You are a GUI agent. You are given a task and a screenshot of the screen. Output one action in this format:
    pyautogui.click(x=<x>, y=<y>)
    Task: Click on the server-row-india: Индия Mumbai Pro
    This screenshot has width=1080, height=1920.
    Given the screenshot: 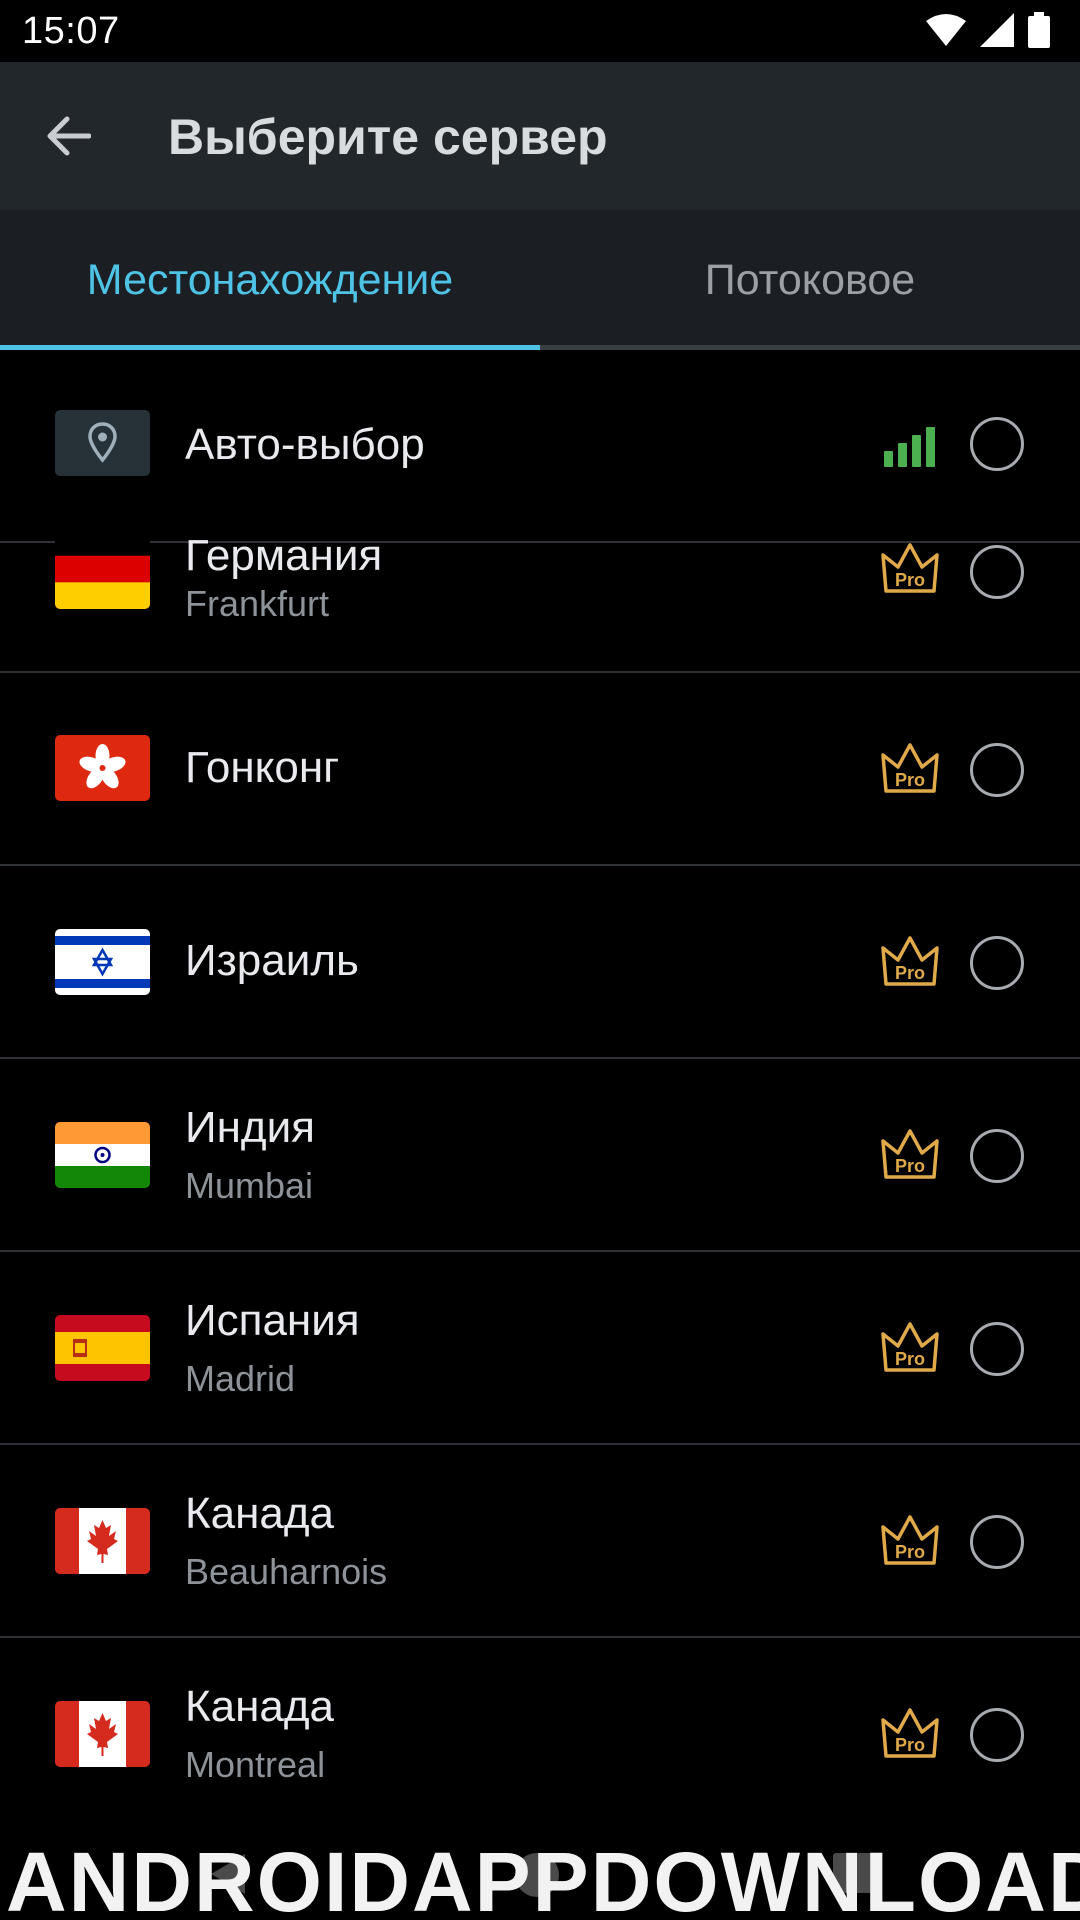 What is the action you would take?
    pyautogui.click(x=540, y=1155)
    